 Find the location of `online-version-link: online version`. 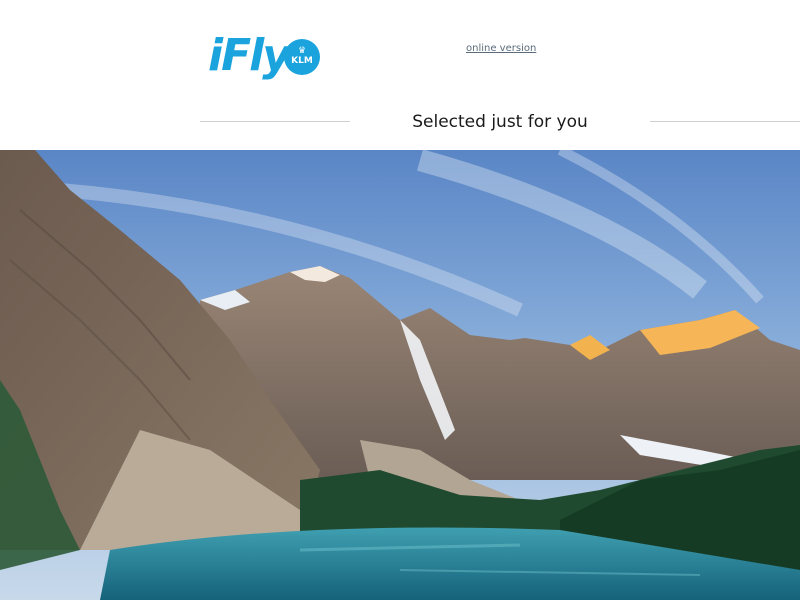

online-version-link: online version is located at coordinates (501, 48).